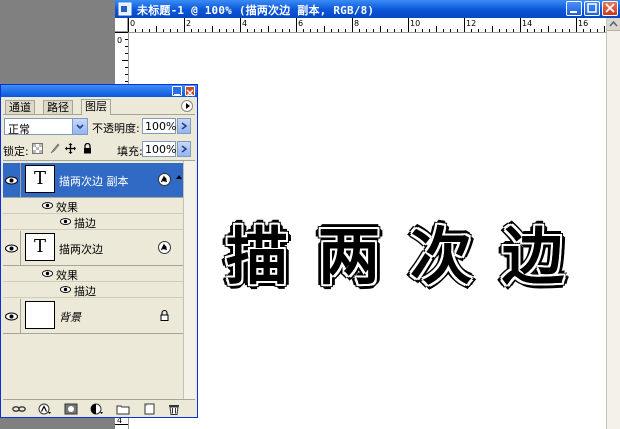 The height and width of the screenshot is (429, 620). Describe the element at coordinates (415, 23) in the screenshot. I see `ruler-number: 10` at that location.